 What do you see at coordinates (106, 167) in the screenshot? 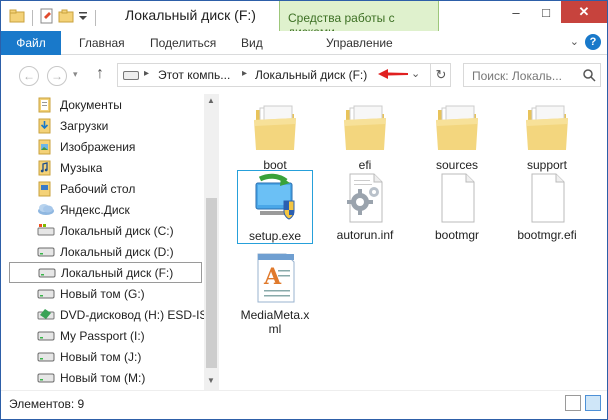
I see `nav-item: Музыка` at bounding box center [106, 167].